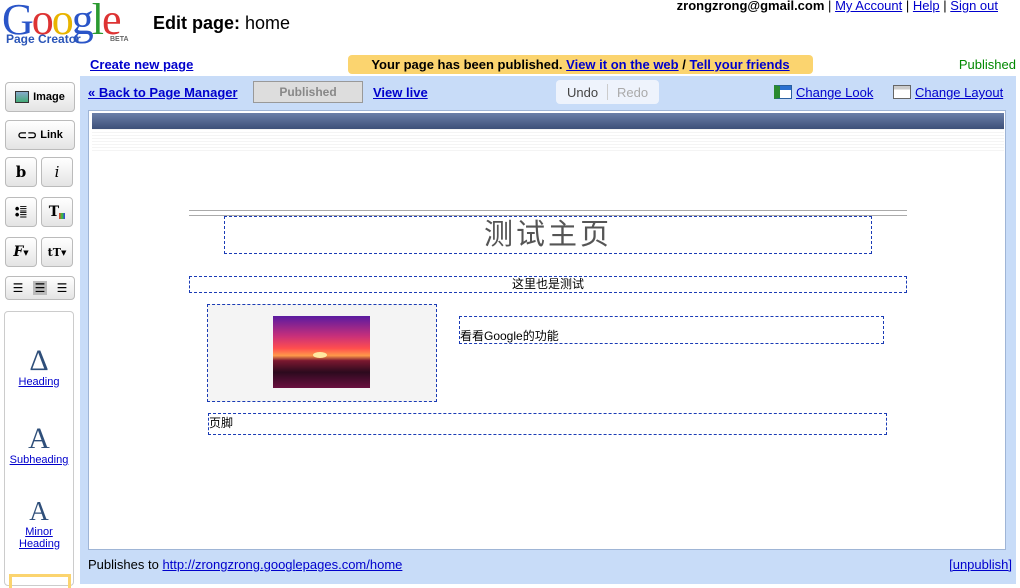 The height and width of the screenshot is (588, 1020). Describe the element at coordinates (926, 6) in the screenshot. I see `help-link: Help` at that location.